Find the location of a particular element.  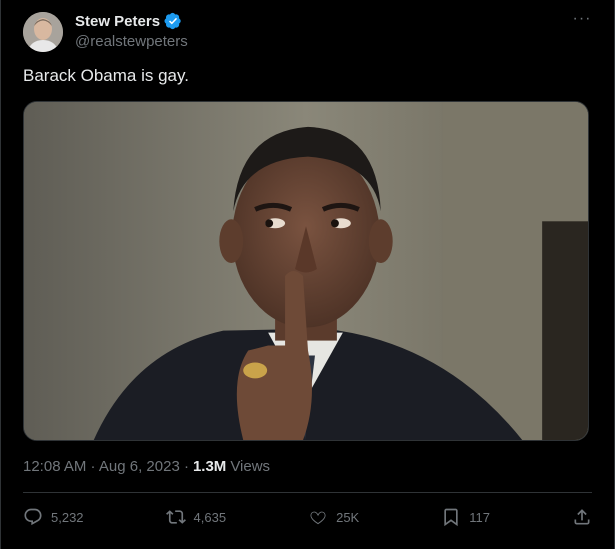

repost-button: 4,635 is located at coordinates (196, 517).